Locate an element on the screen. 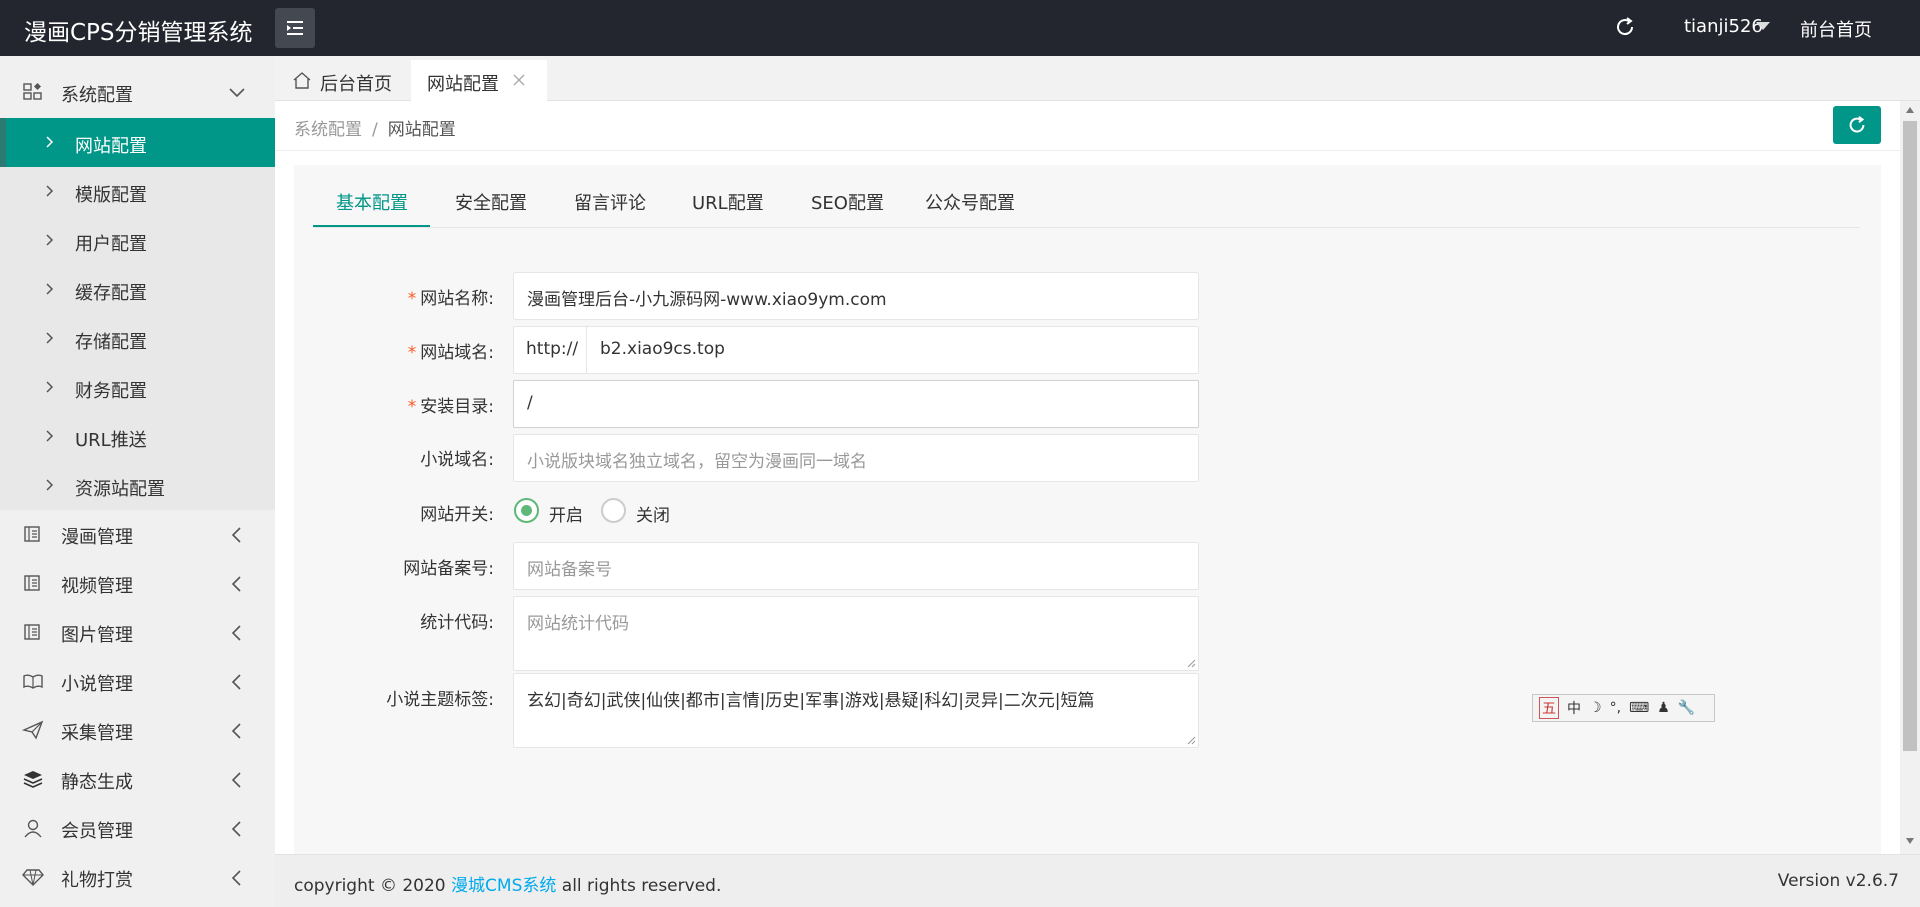 The width and height of the screenshot is (1920, 907). install-dir-label: * 安装目录: is located at coordinates (394, 404).